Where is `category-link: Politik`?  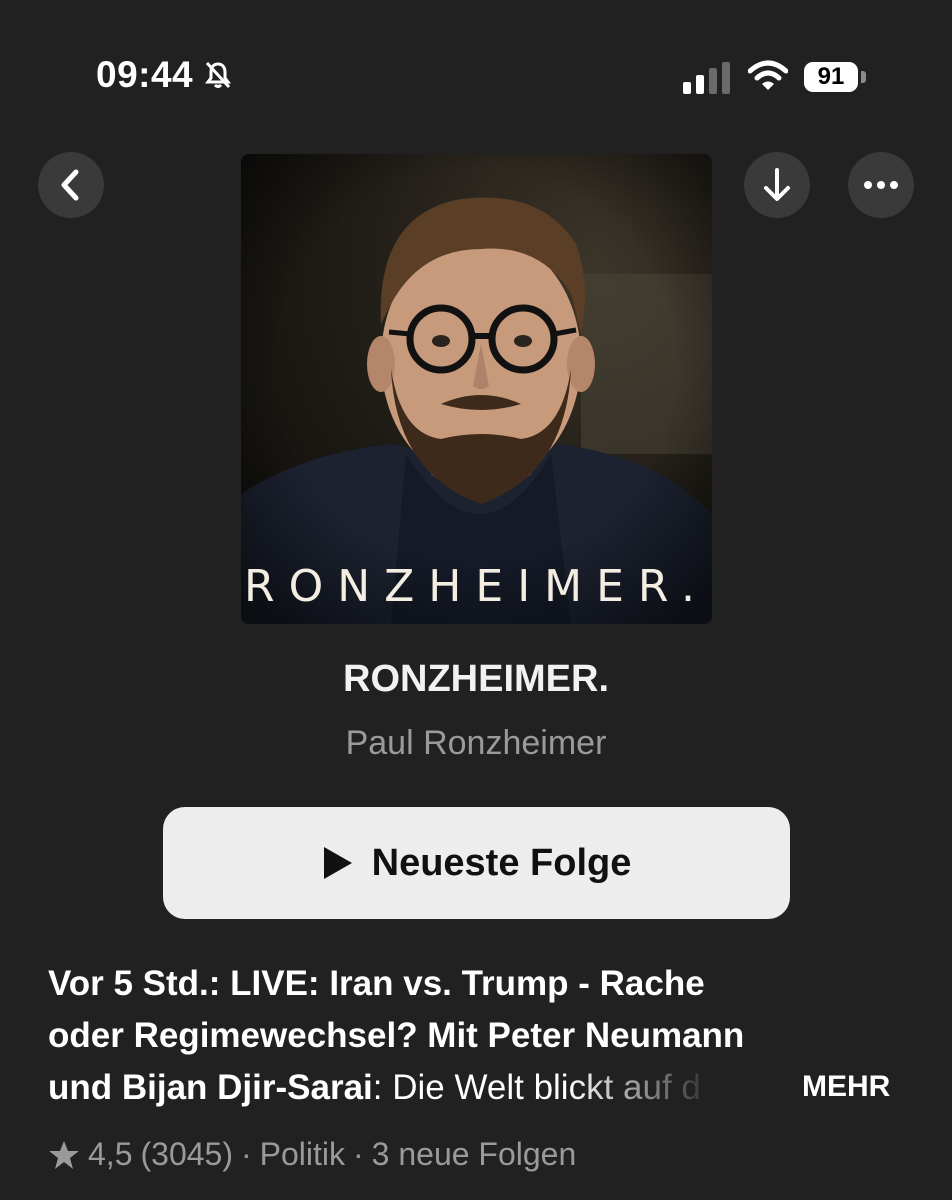
category-link: Politik is located at coordinates (302, 1154).